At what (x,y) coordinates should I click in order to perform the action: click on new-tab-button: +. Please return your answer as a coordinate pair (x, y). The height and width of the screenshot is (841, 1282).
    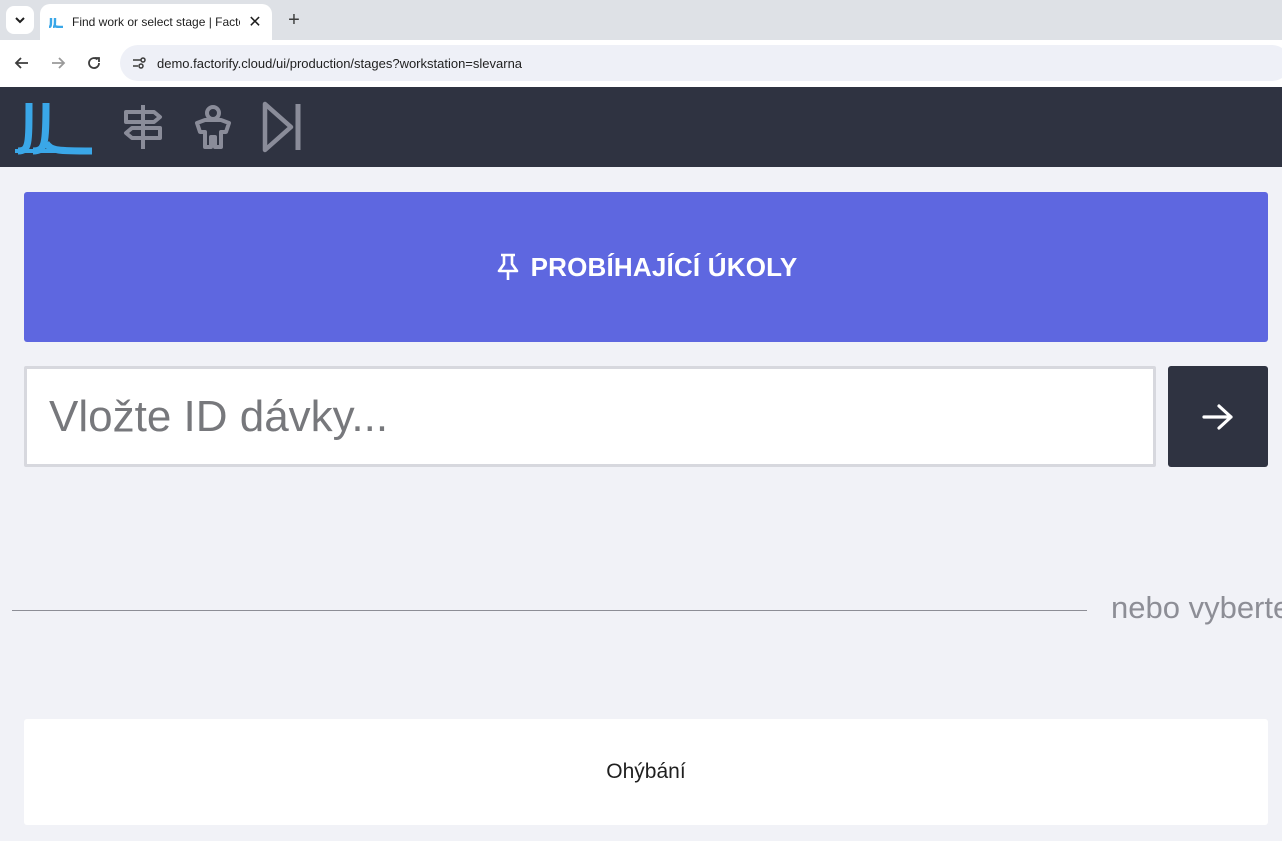
    Looking at the image, I should click on (294, 20).